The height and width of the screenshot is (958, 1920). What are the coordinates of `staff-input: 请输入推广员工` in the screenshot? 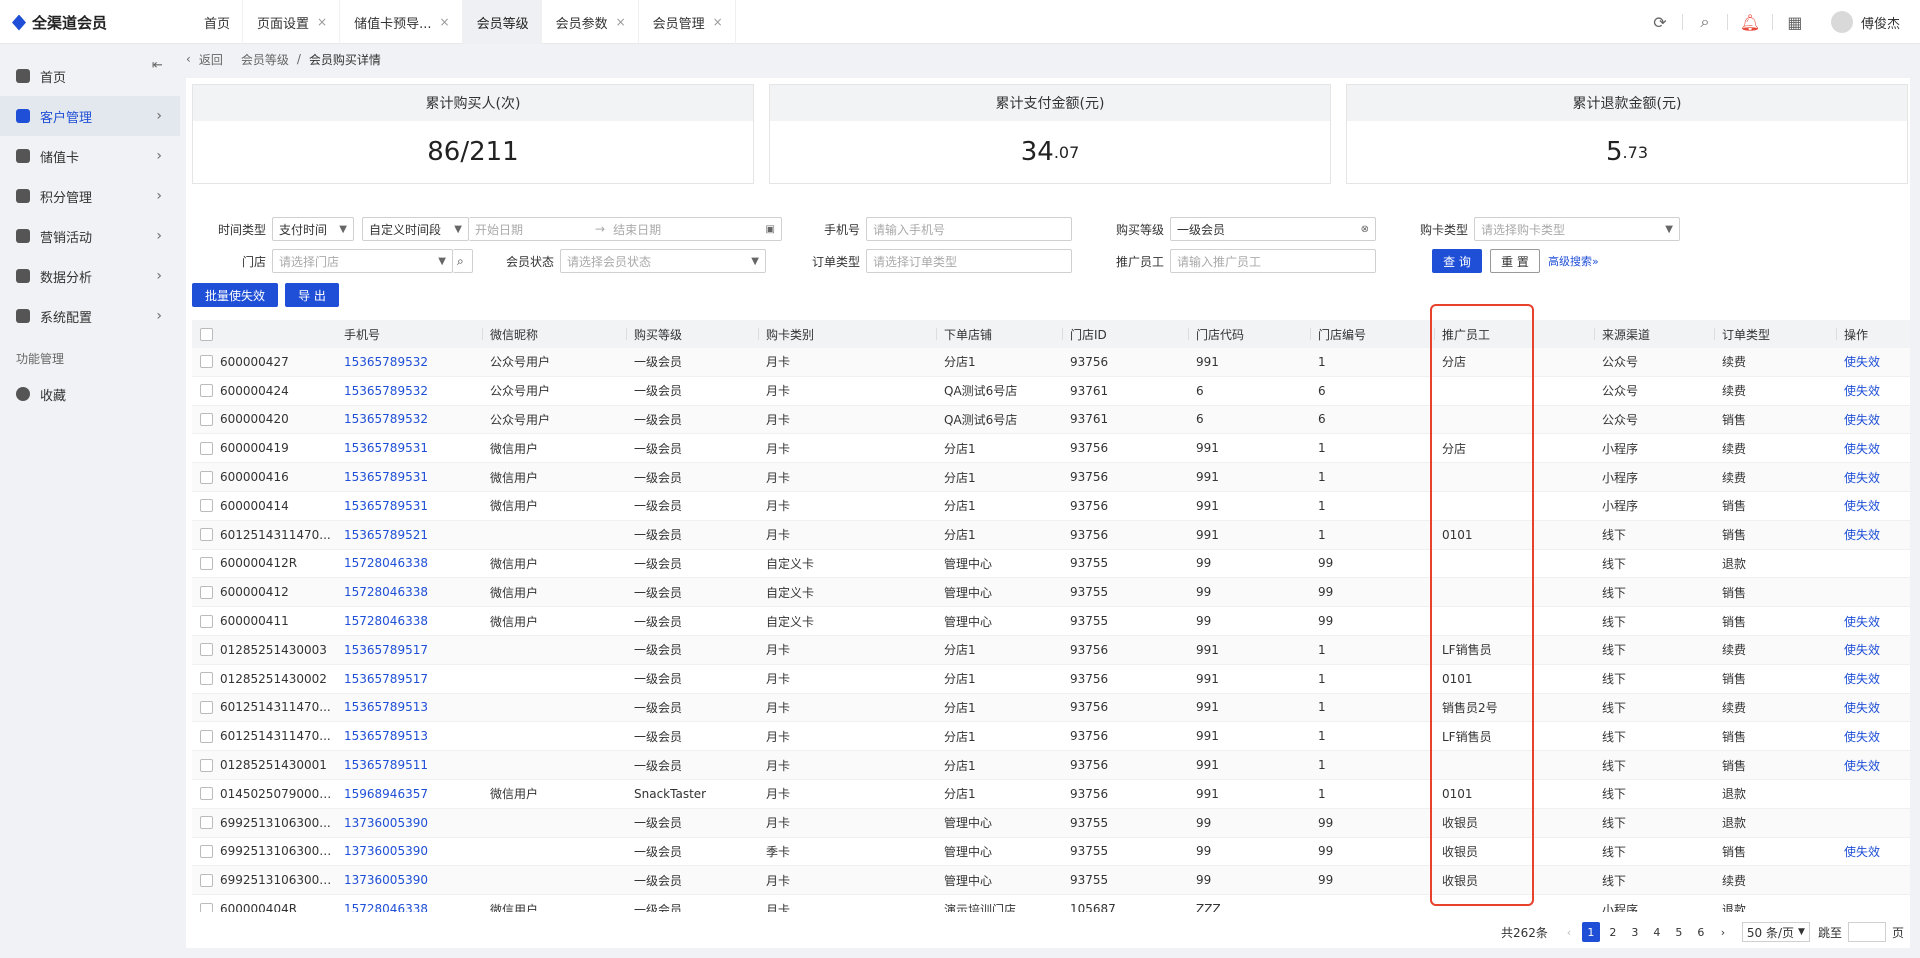 It's located at (1273, 261).